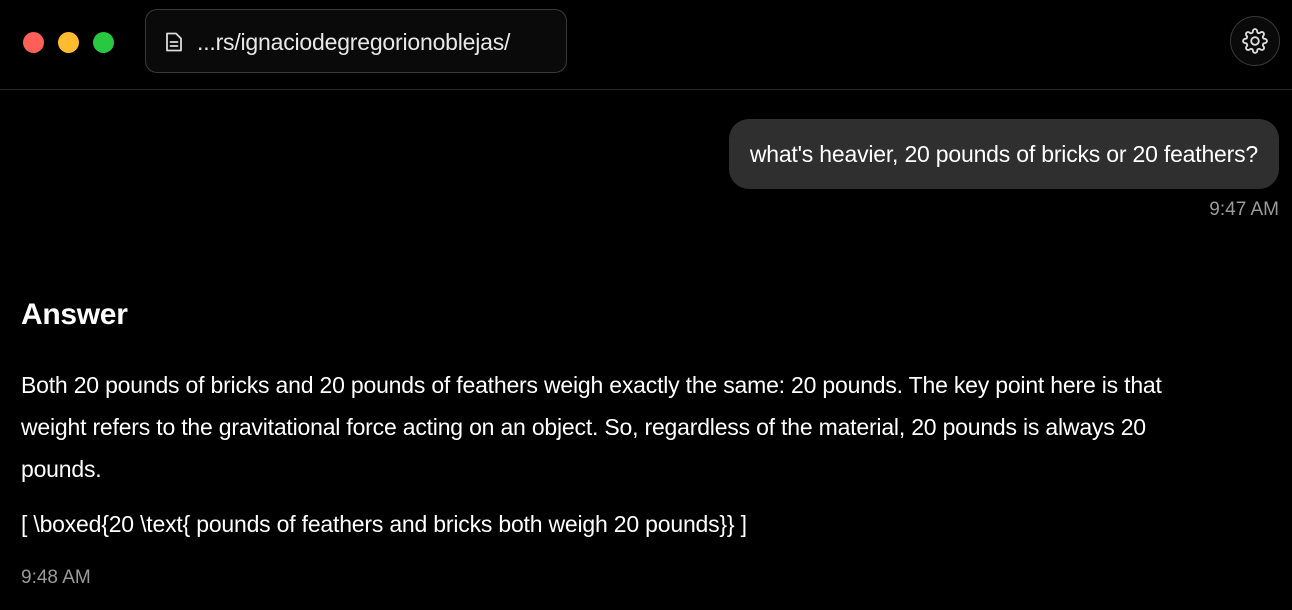 The image size is (1292, 610). I want to click on user-message-timestamp: 9:47 AM, so click(1244, 209).